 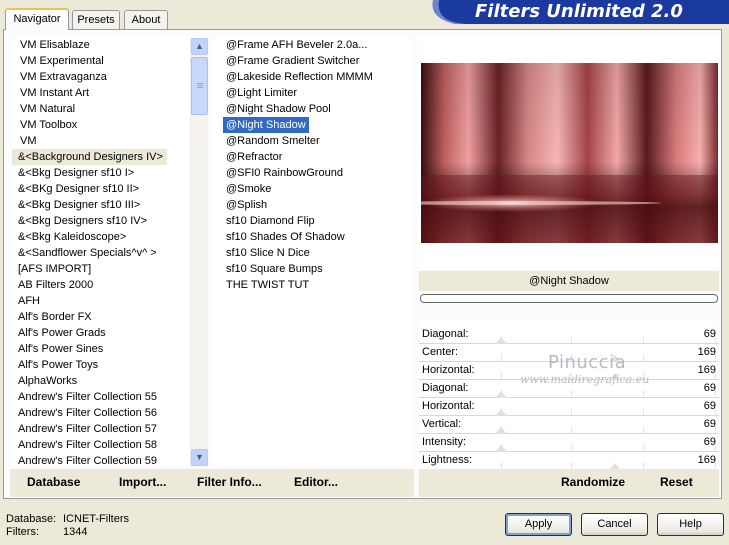 What do you see at coordinates (285, 237) in the screenshot?
I see `filter-item: sf10 Shades Of Shadow` at bounding box center [285, 237].